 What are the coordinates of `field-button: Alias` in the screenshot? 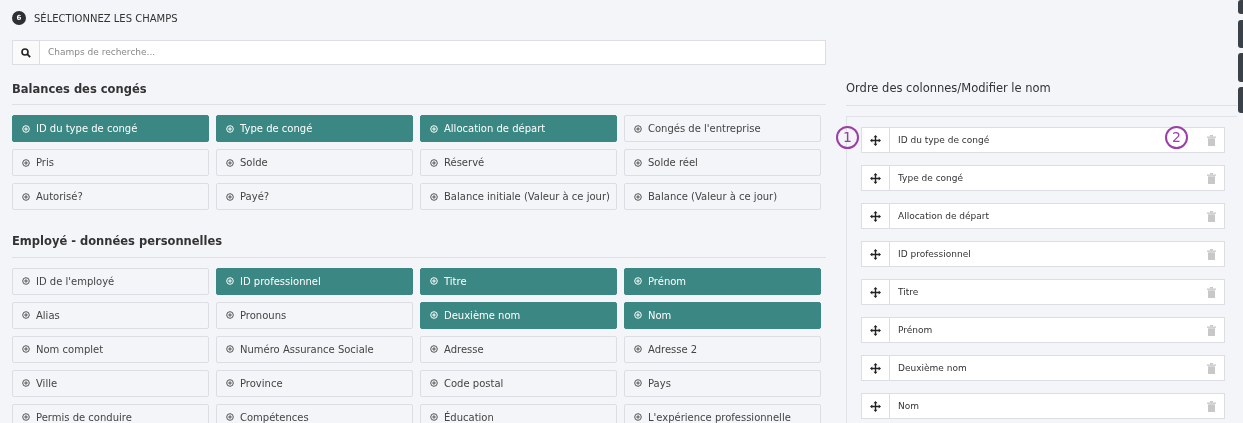 It's located at (110, 315).